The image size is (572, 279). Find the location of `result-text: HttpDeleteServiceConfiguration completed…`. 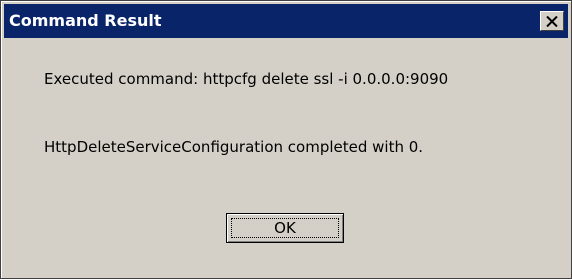

result-text: HttpDeleteServiceConfiguration completed… is located at coordinates (234, 147).